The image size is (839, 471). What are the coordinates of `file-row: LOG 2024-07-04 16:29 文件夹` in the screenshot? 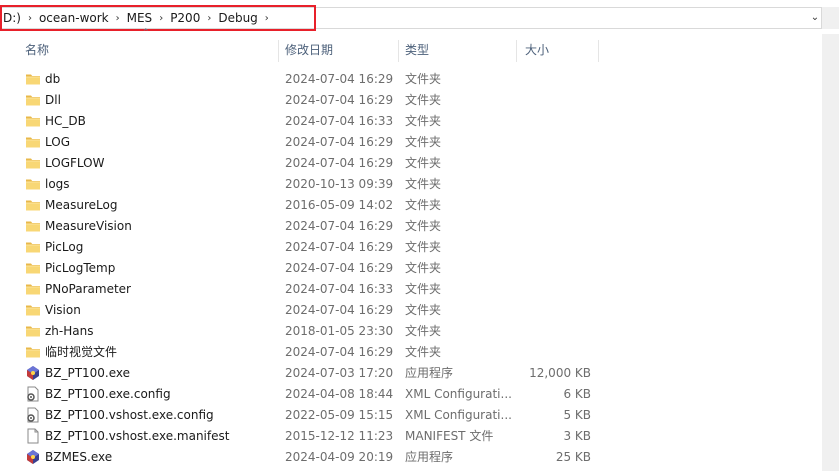 It's located at (411, 142).